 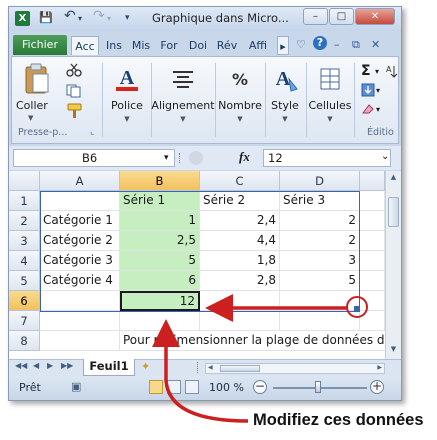 I want to click on arrow-to-data, so click(x=200, y=371).